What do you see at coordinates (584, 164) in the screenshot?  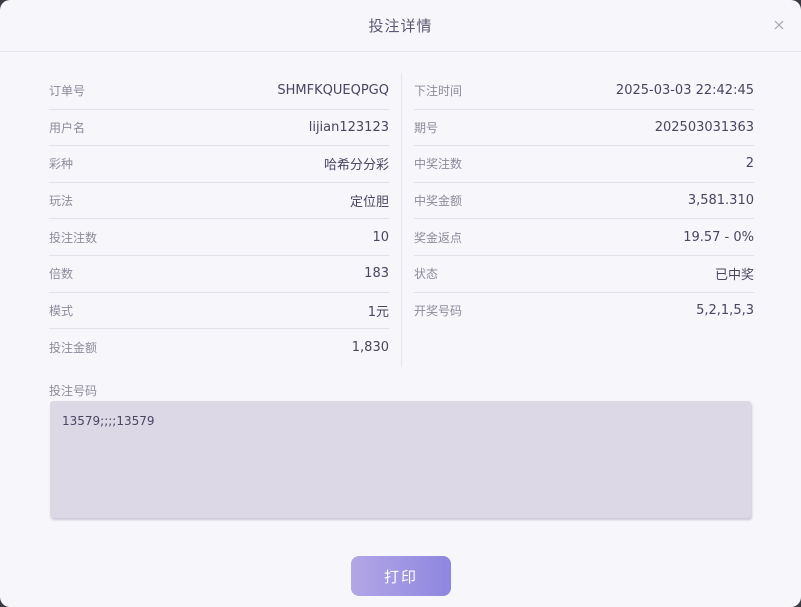 I see `detail-row-win-count: 中奖注数 2` at bounding box center [584, 164].